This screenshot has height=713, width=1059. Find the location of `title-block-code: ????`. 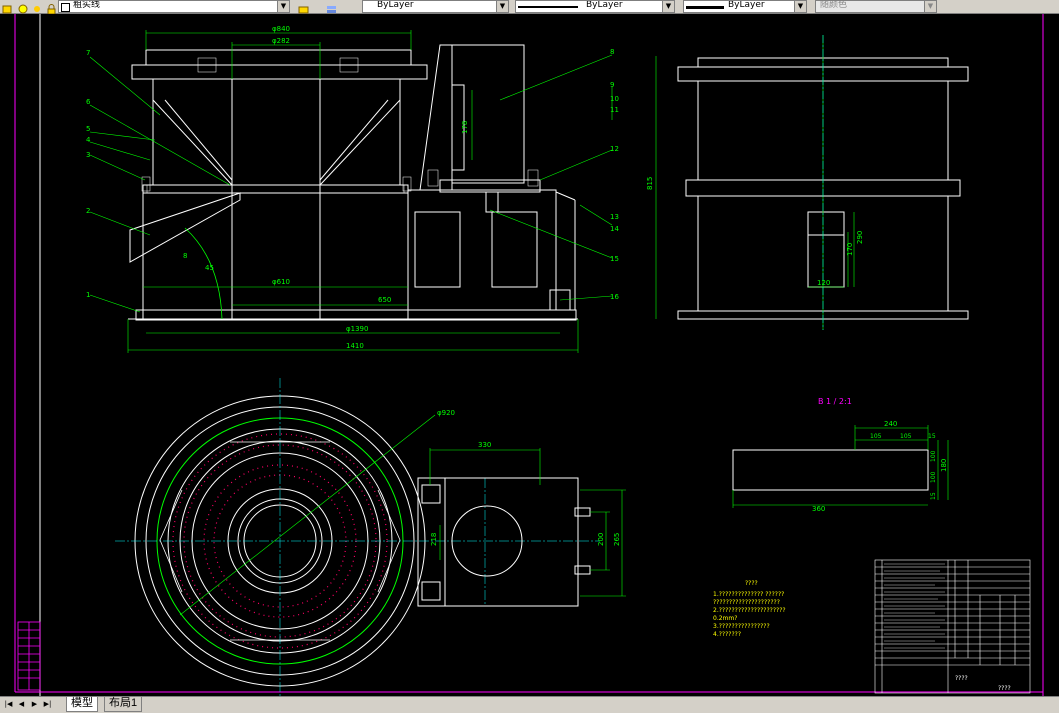

title-block-code: ???? is located at coordinates (1004, 688).